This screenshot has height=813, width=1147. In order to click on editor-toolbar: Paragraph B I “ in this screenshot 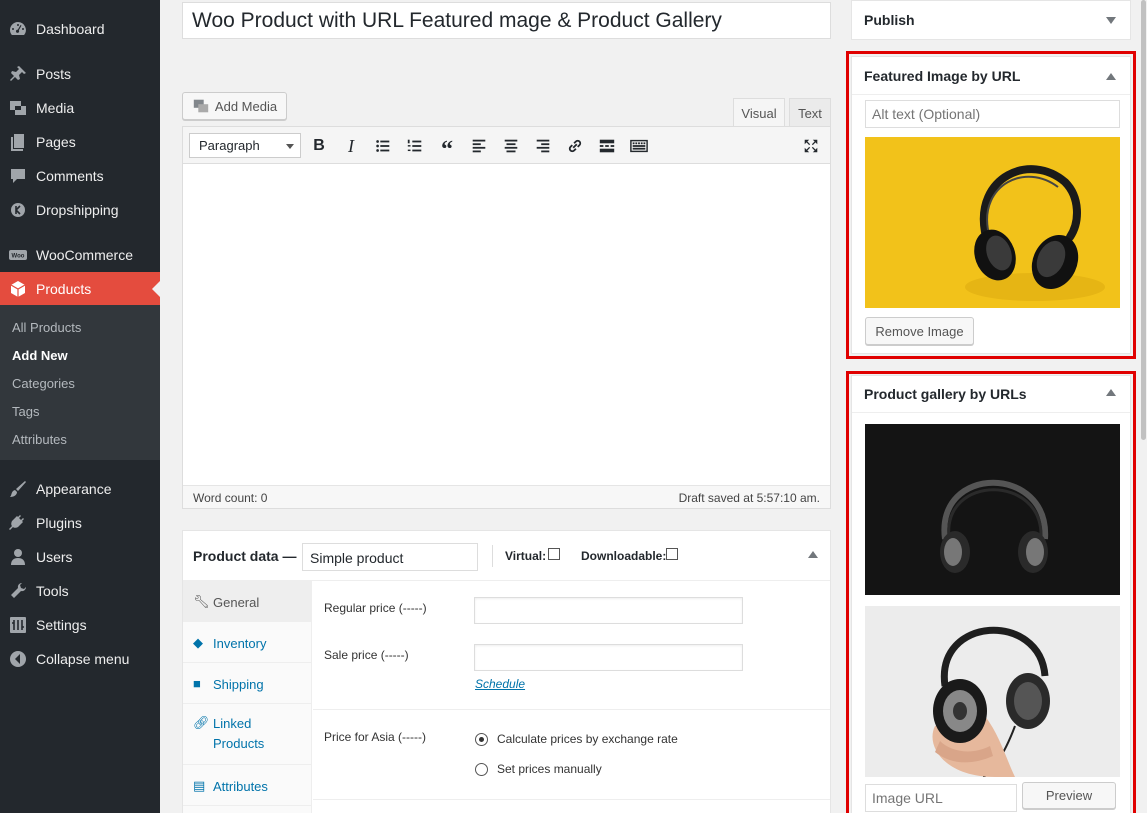, I will do `click(506, 145)`.